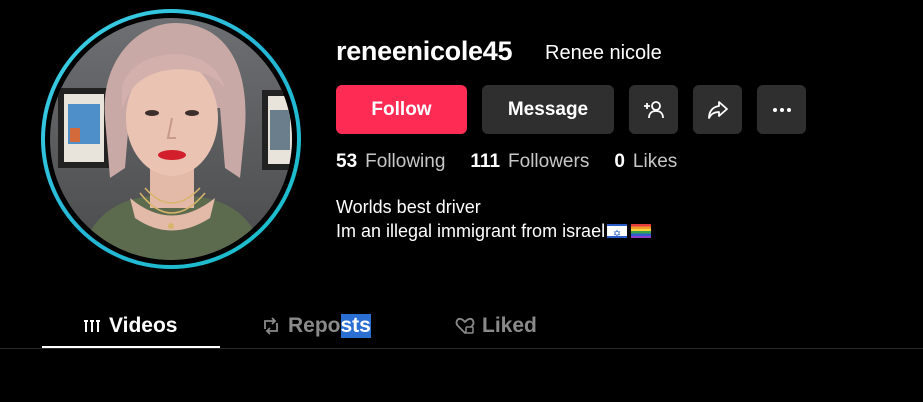 This screenshot has height=402, width=923. I want to click on more-icon, so click(781, 109).